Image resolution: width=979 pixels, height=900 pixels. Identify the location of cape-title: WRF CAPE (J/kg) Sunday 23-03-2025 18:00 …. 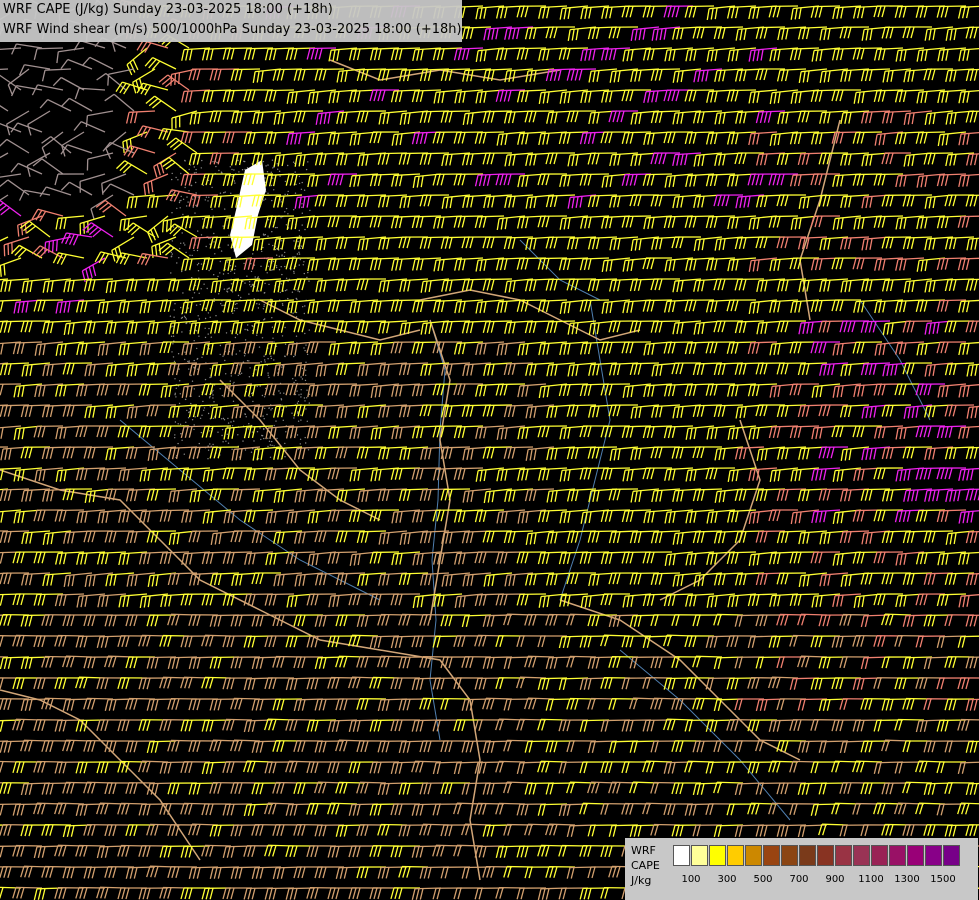
(168, 9).